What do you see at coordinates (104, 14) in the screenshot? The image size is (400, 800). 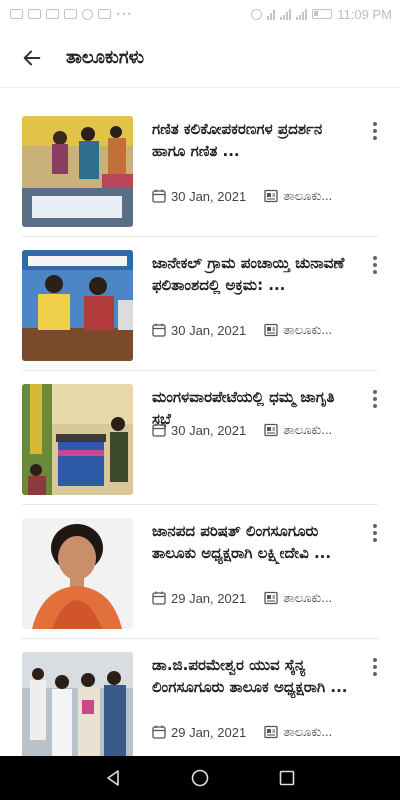 I see `image-icon` at bounding box center [104, 14].